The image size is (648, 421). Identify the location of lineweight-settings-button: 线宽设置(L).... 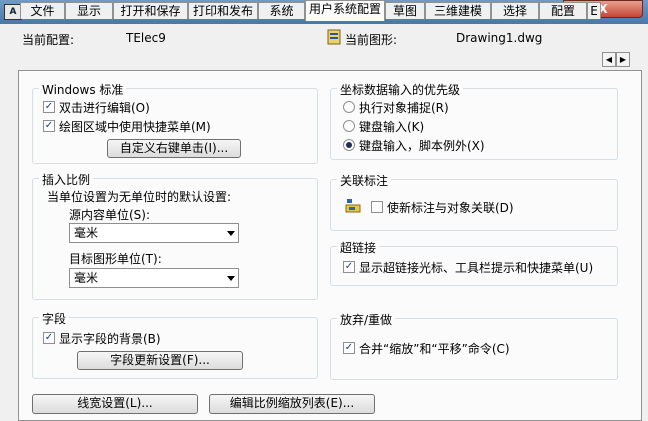
(115, 404).